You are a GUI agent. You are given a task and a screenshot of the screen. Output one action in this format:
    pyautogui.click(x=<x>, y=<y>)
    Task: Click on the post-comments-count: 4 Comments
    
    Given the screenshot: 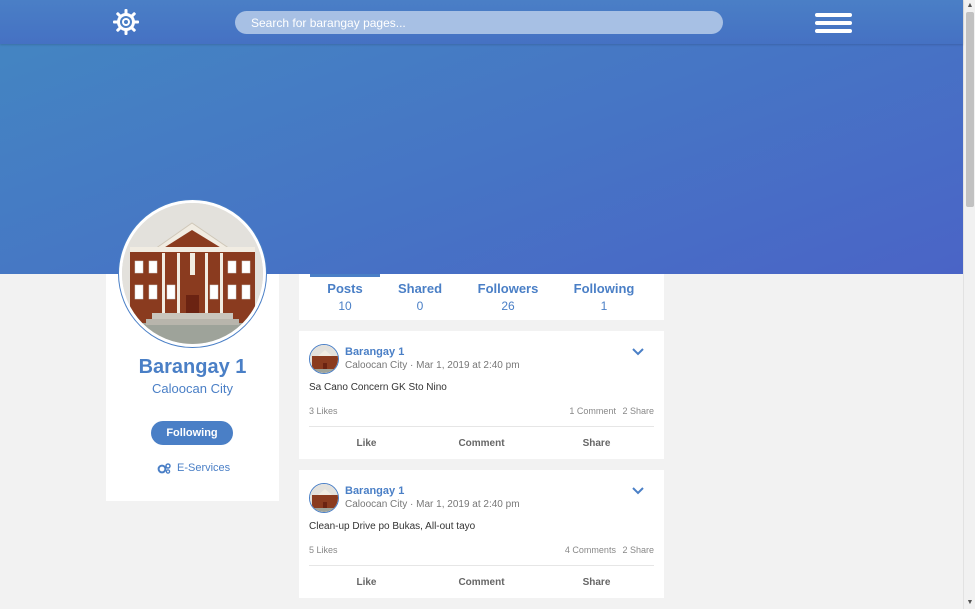 What is the action you would take?
    pyautogui.click(x=590, y=550)
    